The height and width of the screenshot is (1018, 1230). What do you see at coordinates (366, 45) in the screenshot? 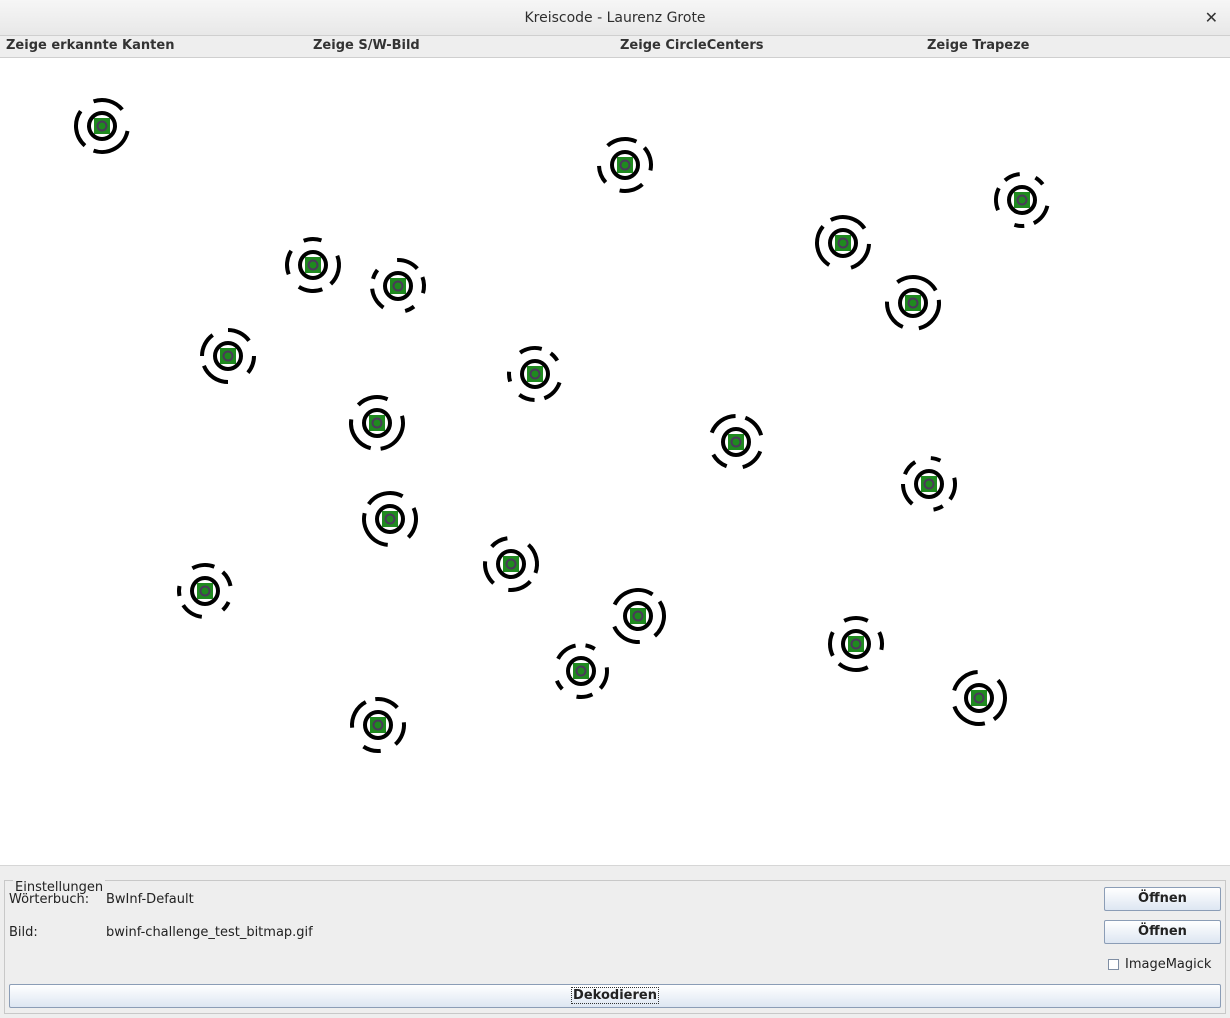
I see `menu-show-bw-image: Zeige S/W-Bild` at bounding box center [366, 45].